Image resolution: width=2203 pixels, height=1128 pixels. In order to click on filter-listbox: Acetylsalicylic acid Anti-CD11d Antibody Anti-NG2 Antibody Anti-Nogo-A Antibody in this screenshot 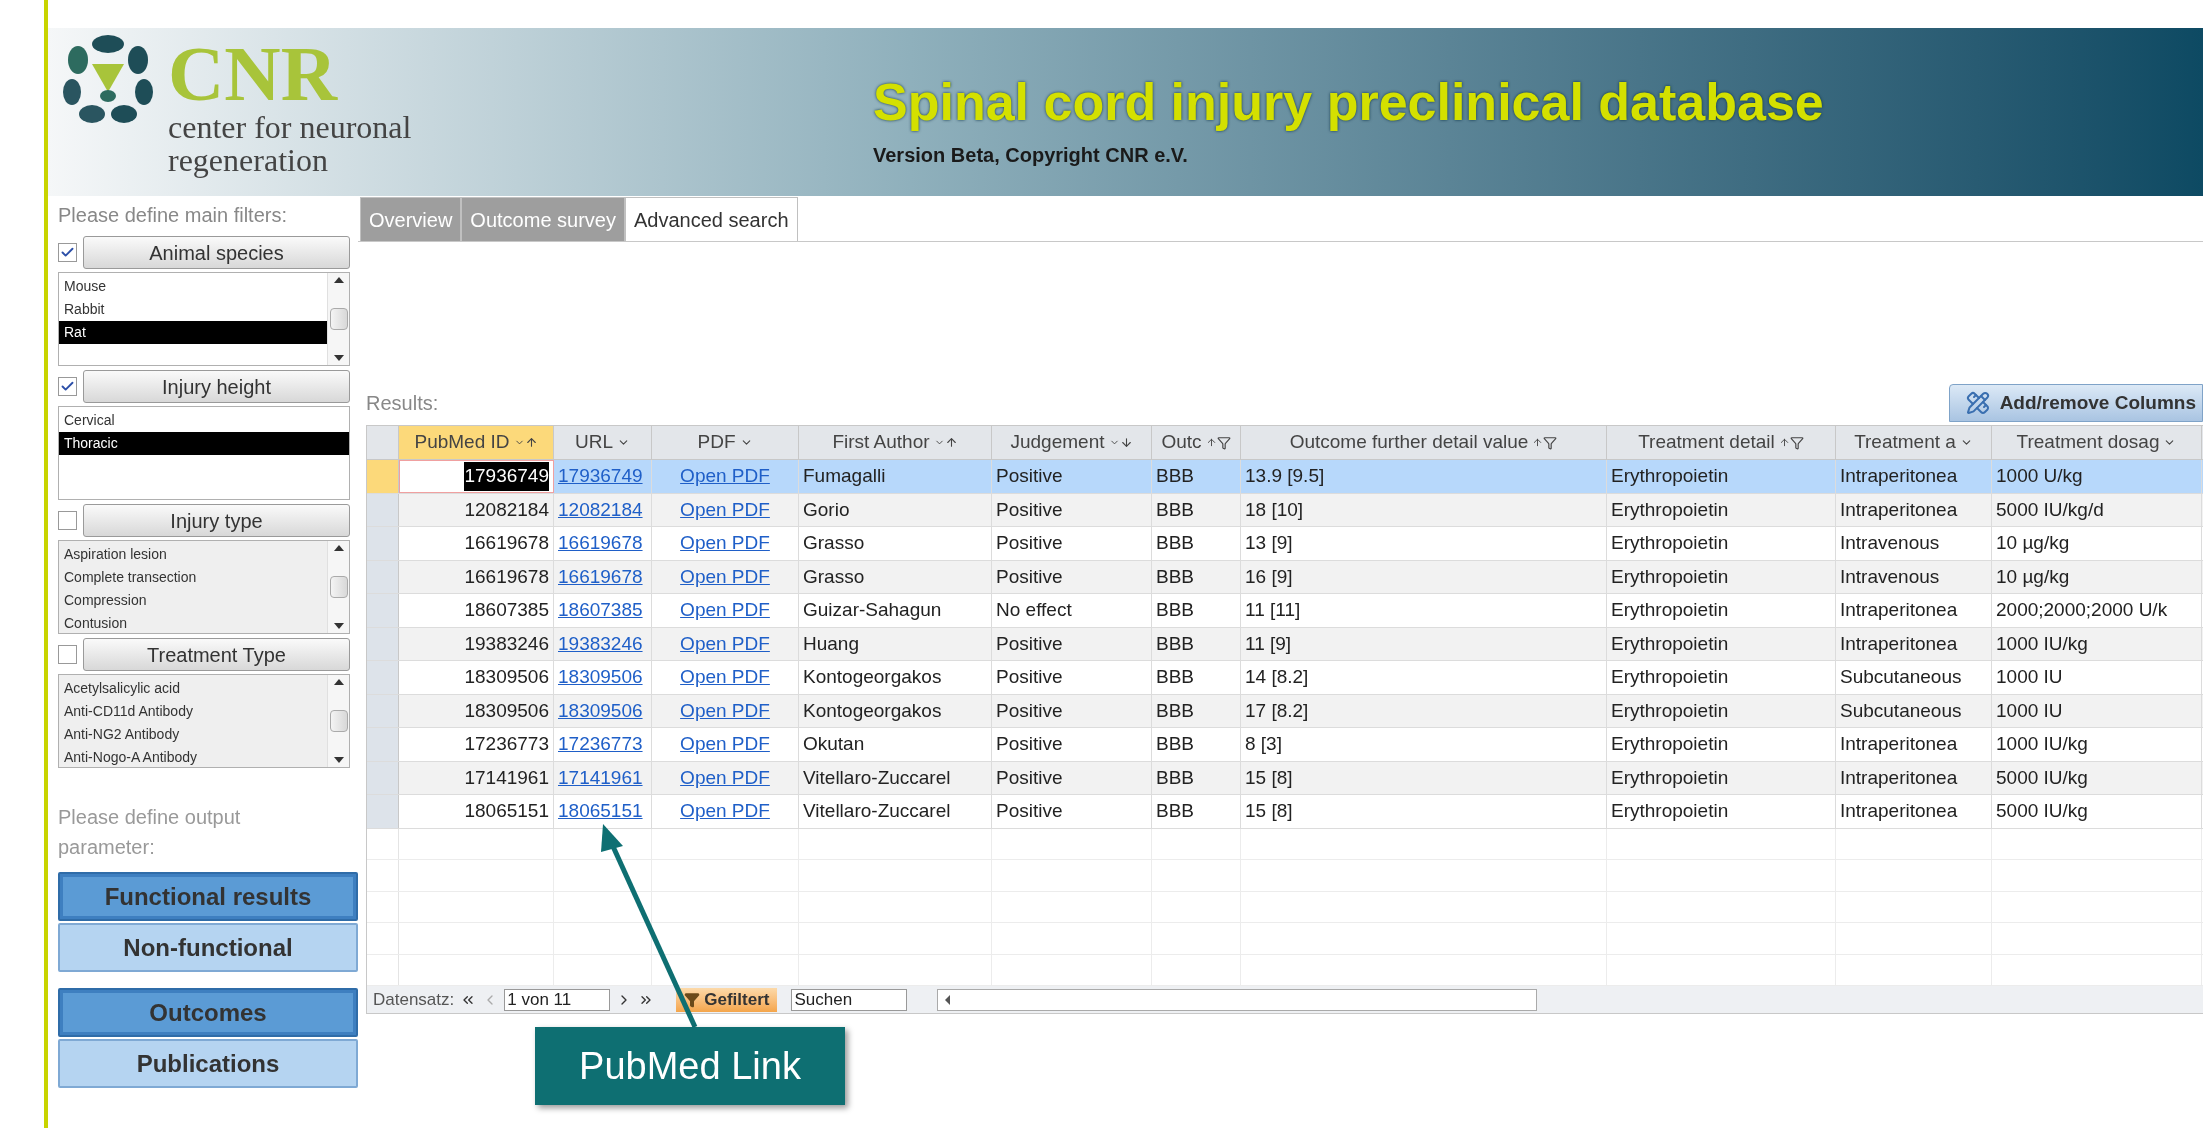, I will do `click(204, 721)`.